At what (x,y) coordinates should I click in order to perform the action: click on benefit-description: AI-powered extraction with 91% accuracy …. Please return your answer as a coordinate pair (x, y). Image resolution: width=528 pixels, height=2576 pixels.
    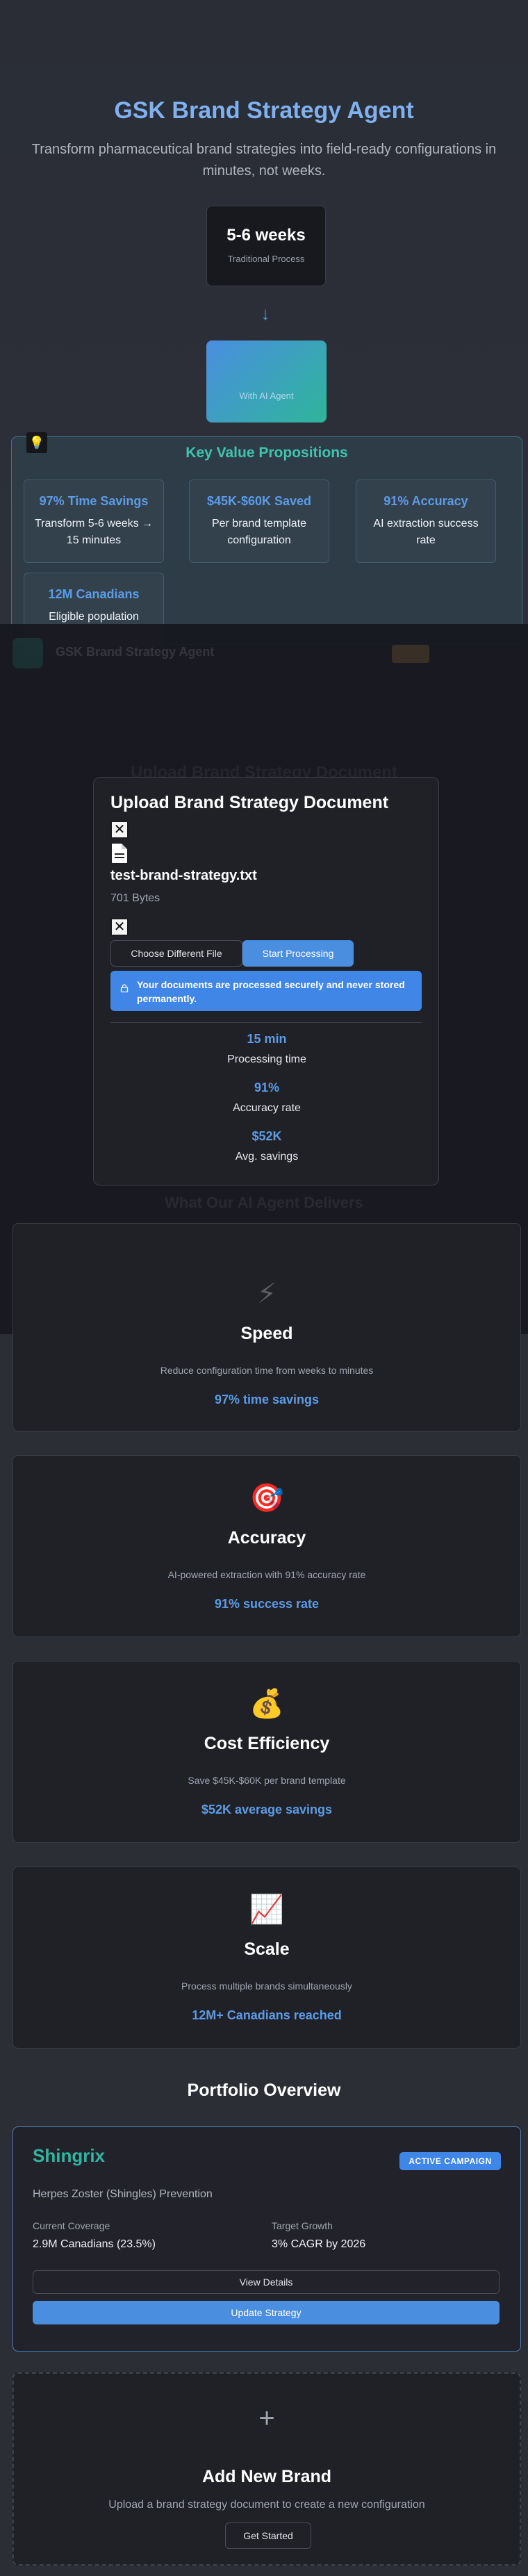
    Looking at the image, I should click on (267, 1574).